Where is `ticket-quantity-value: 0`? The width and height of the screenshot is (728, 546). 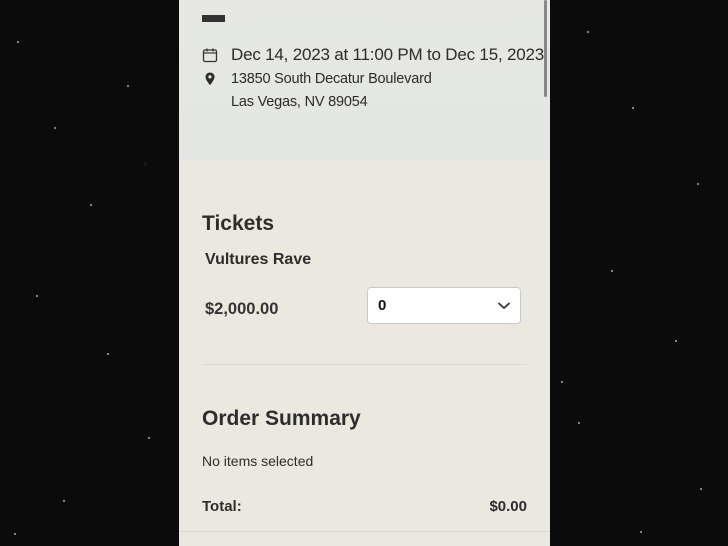 ticket-quantity-value: 0 is located at coordinates (382, 305).